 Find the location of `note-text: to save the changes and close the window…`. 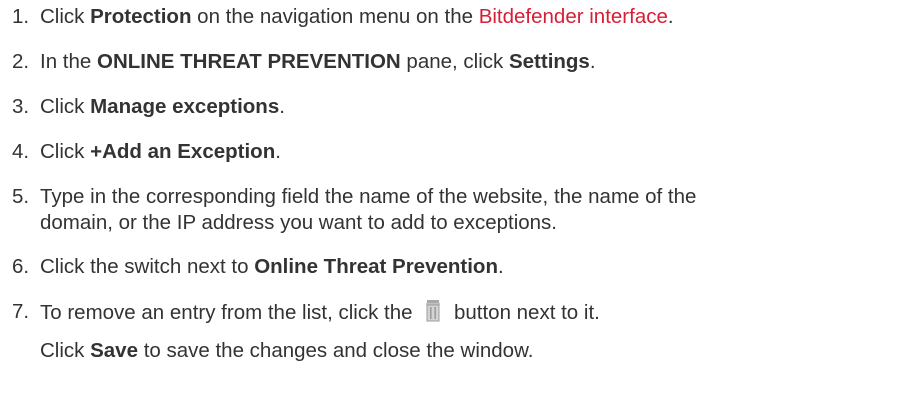

note-text: to save the changes and close the window… is located at coordinates (336, 350).